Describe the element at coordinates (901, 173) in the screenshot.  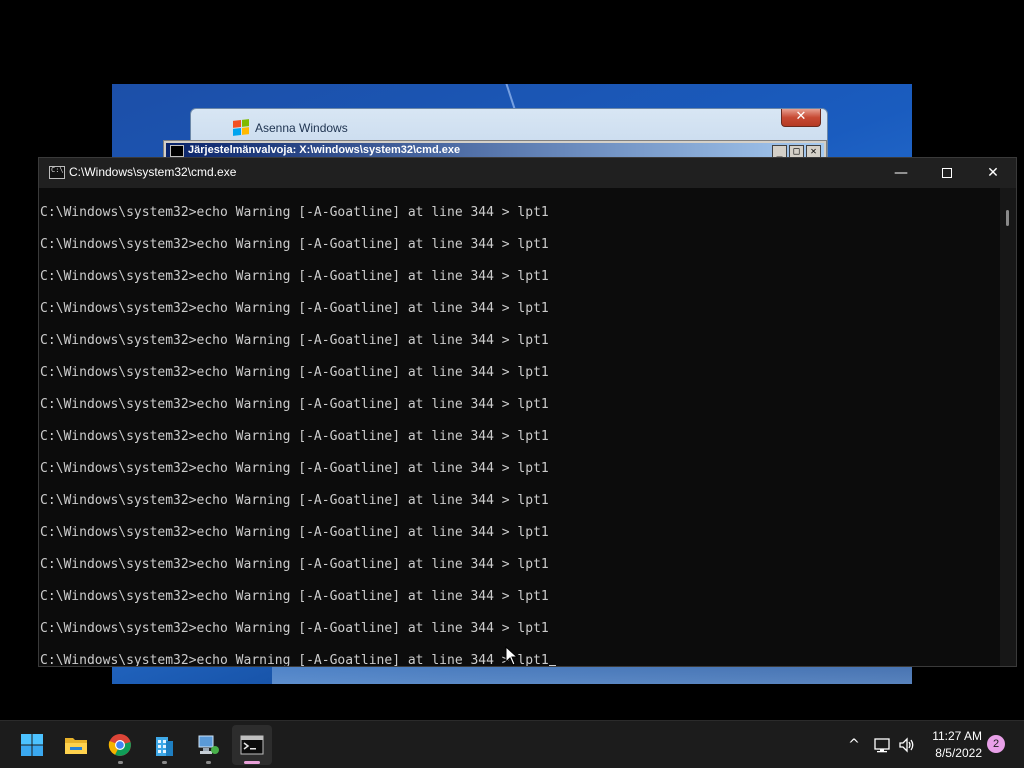
I see `minimize-button: —` at that location.